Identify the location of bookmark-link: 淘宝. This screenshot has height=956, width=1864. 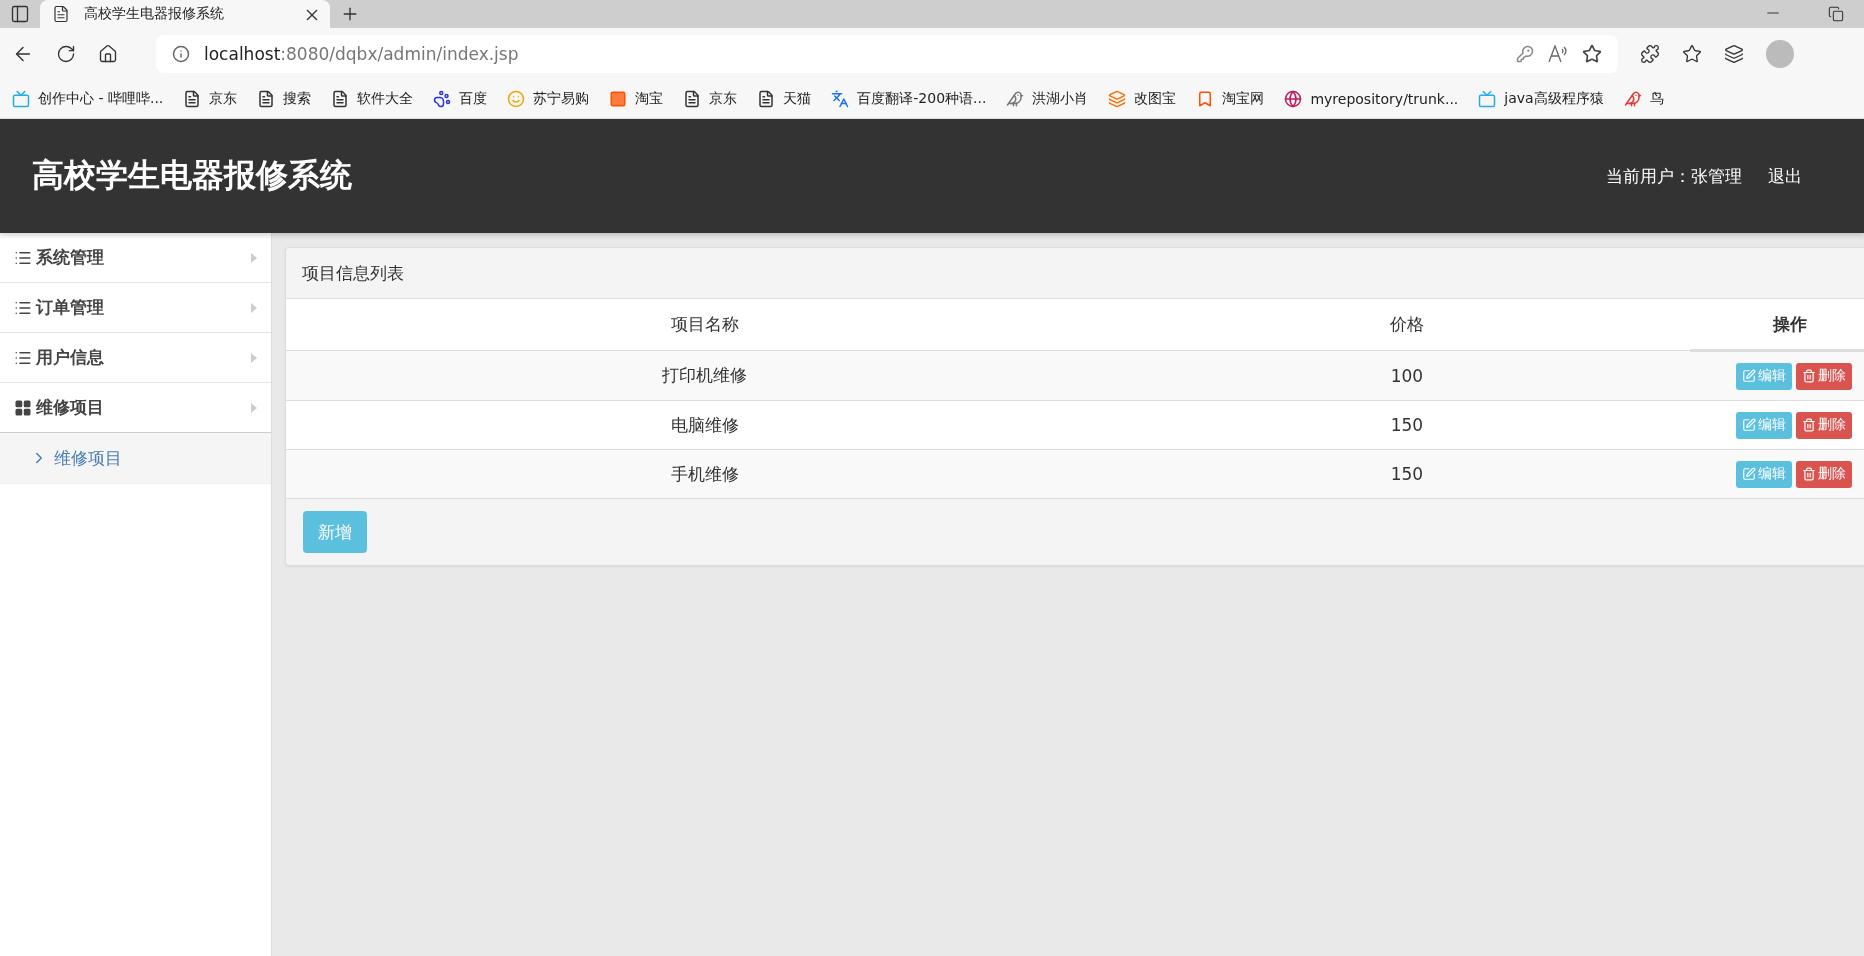
(649, 99).